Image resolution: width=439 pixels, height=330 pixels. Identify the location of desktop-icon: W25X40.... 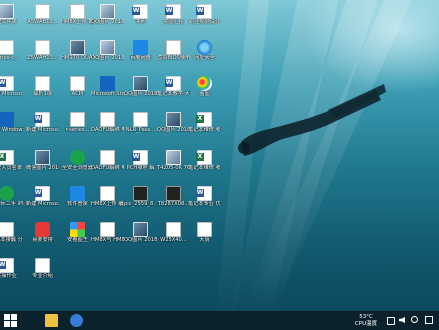
(173, 237).